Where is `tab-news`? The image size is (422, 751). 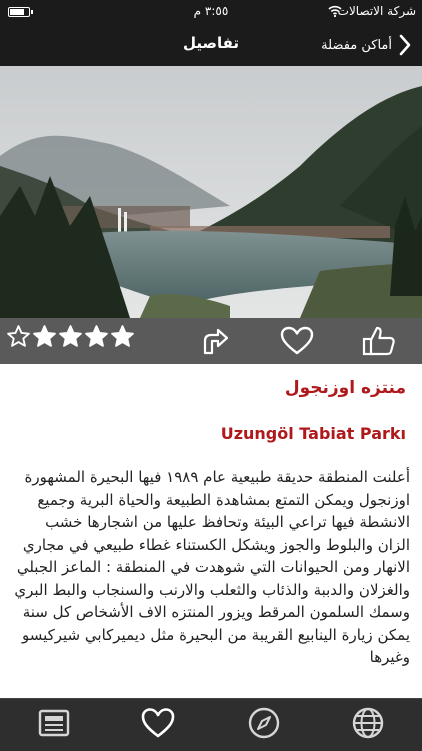
tab-news is located at coordinates (54, 723).